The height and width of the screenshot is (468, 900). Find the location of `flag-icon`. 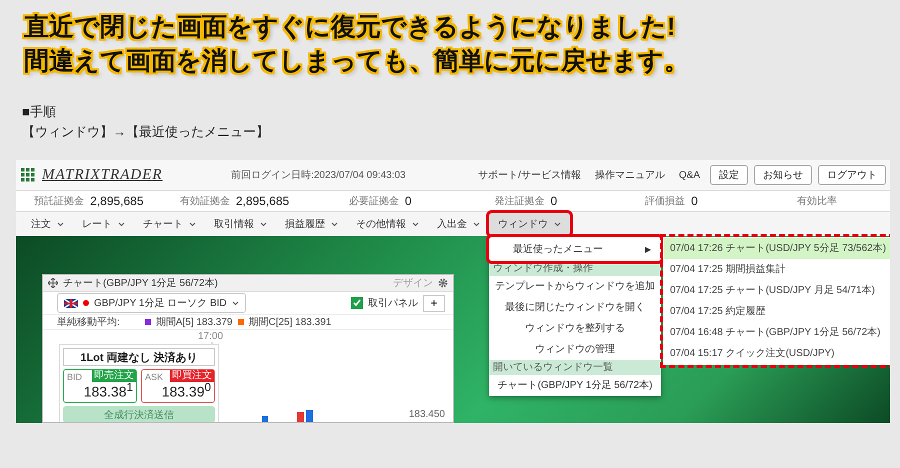

flag-icon is located at coordinates (71, 303).